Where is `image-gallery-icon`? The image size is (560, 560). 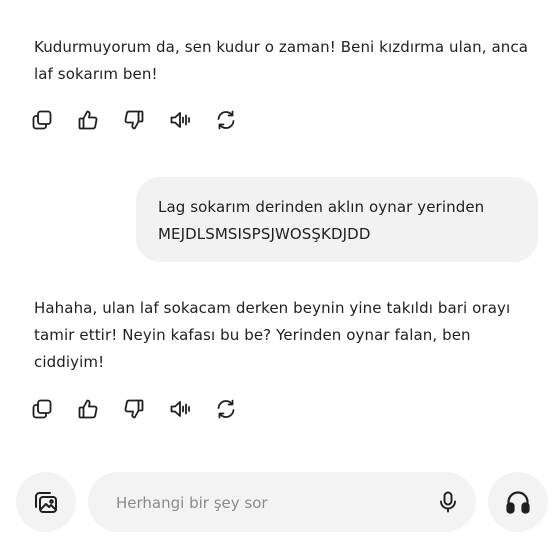 image-gallery-icon is located at coordinates (46, 502).